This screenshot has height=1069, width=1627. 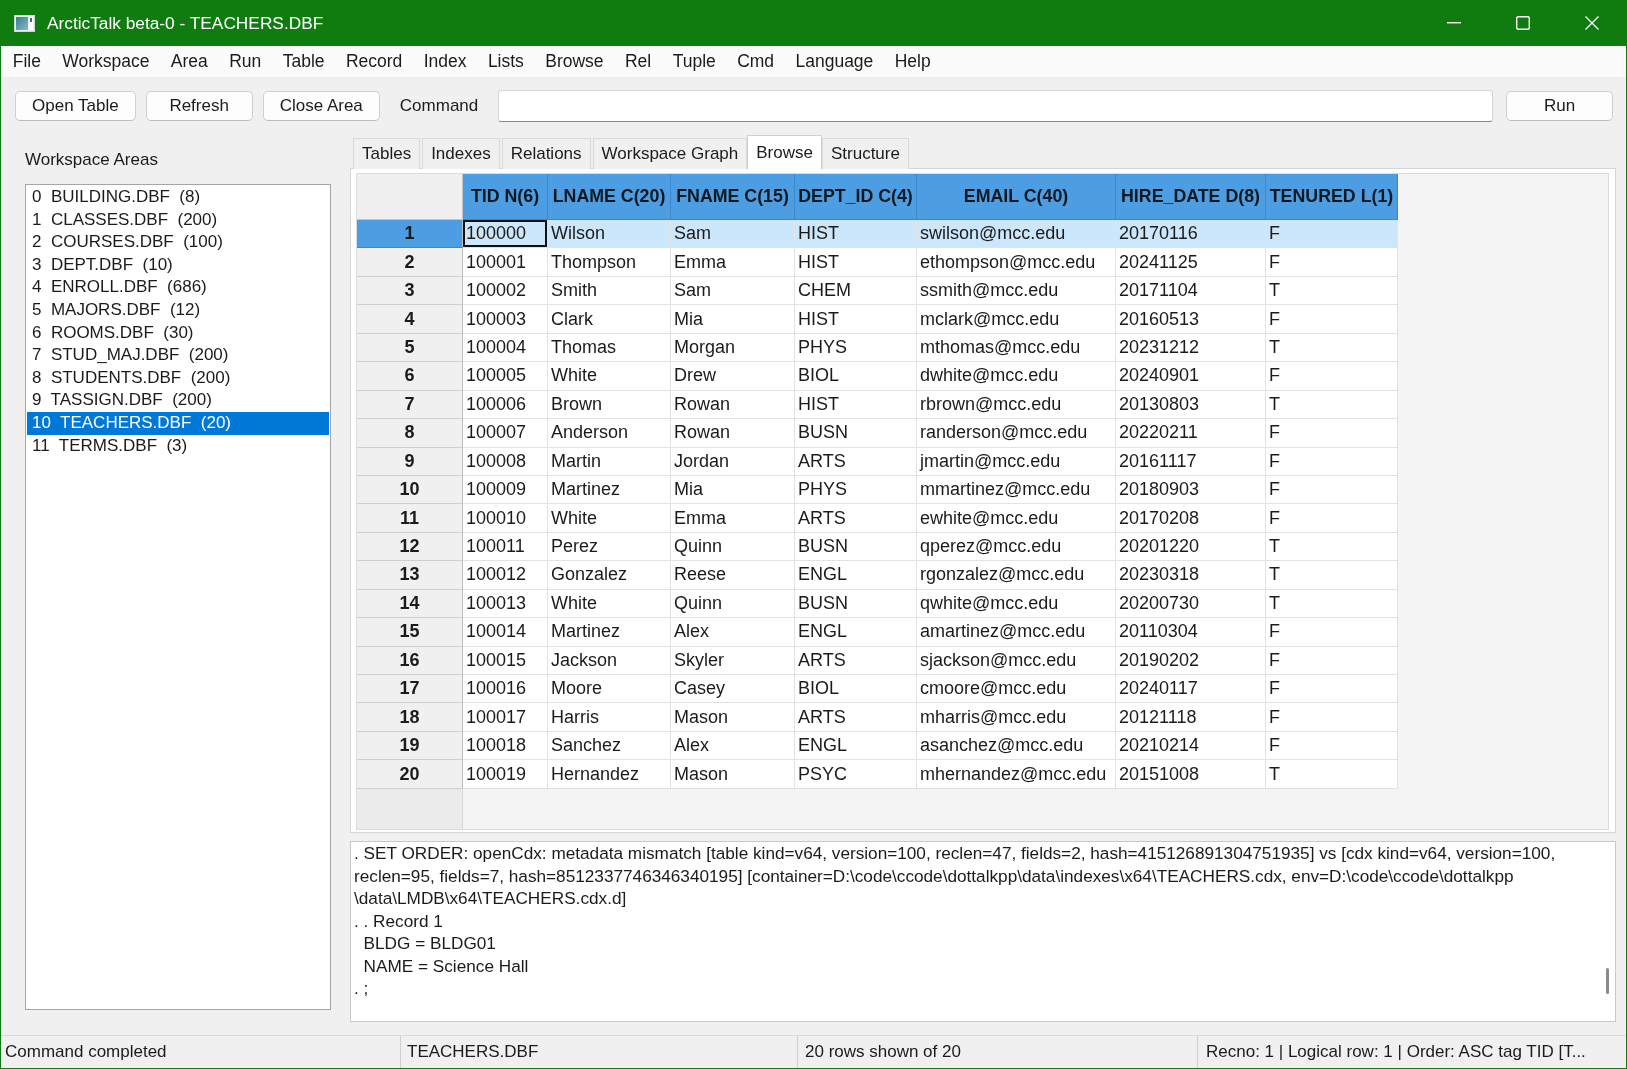 I want to click on row-header: 2, so click(x=410, y=262).